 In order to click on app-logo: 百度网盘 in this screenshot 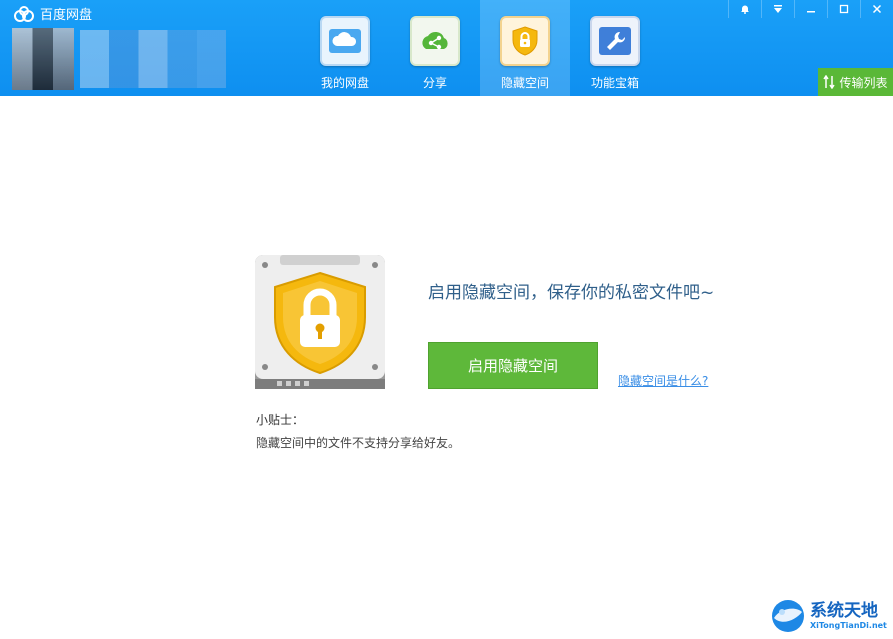, I will do `click(53, 13)`.